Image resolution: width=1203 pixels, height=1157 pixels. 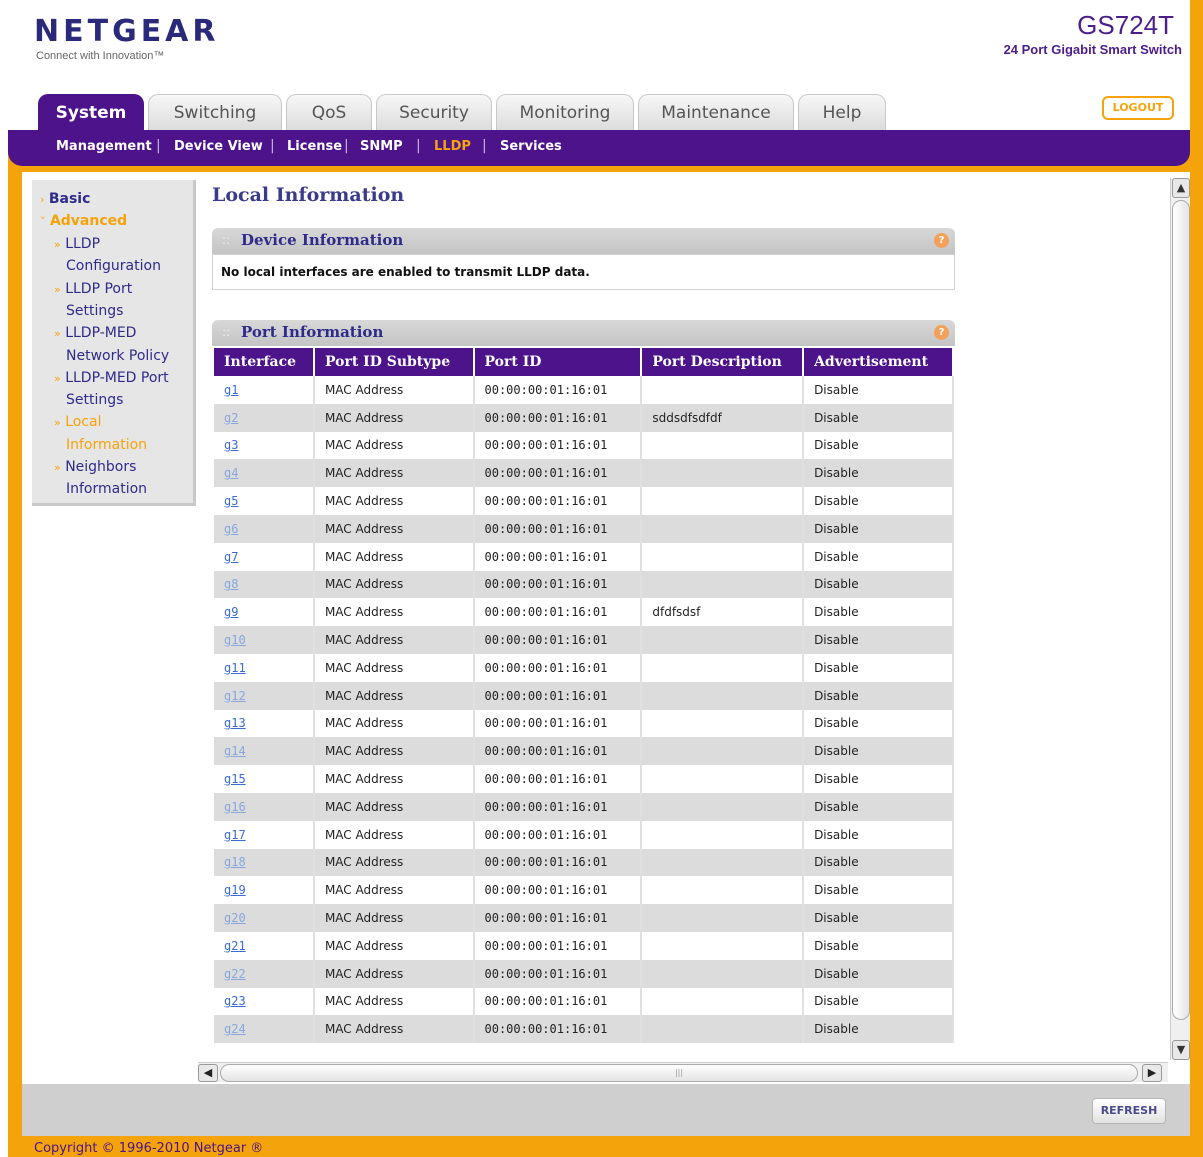 What do you see at coordinates (1181, 188) in the screenshot?
I see `scroll-up-icon: ▲` at bounding box center [1181, 188].